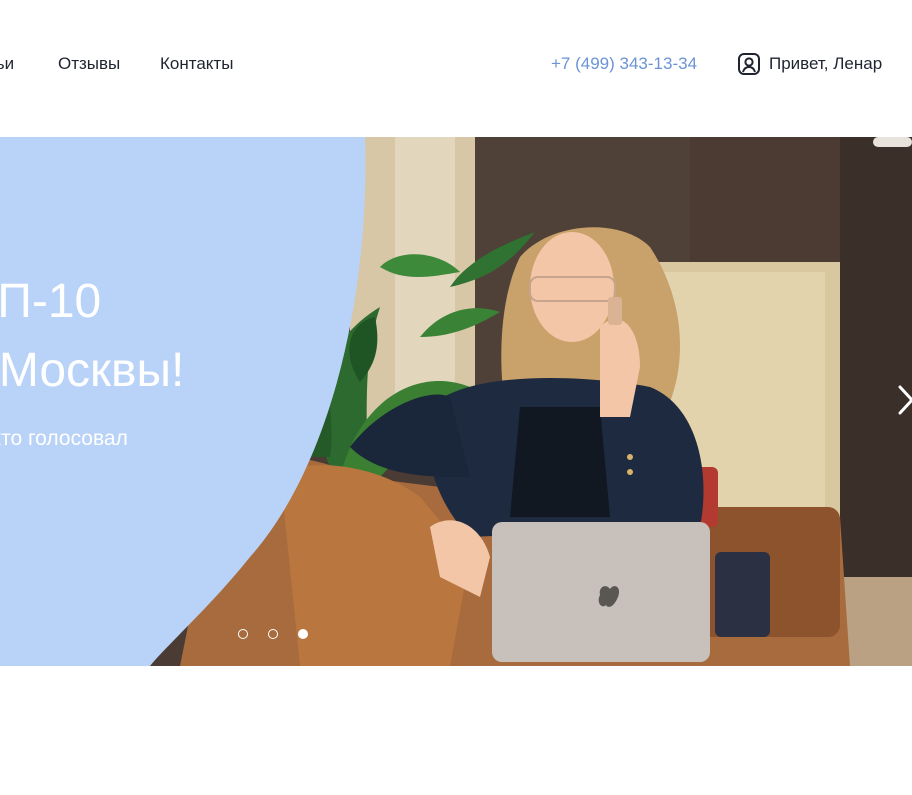 The image size is (912, 795). I want to click on chevron-right-icon, so click(905, 400).